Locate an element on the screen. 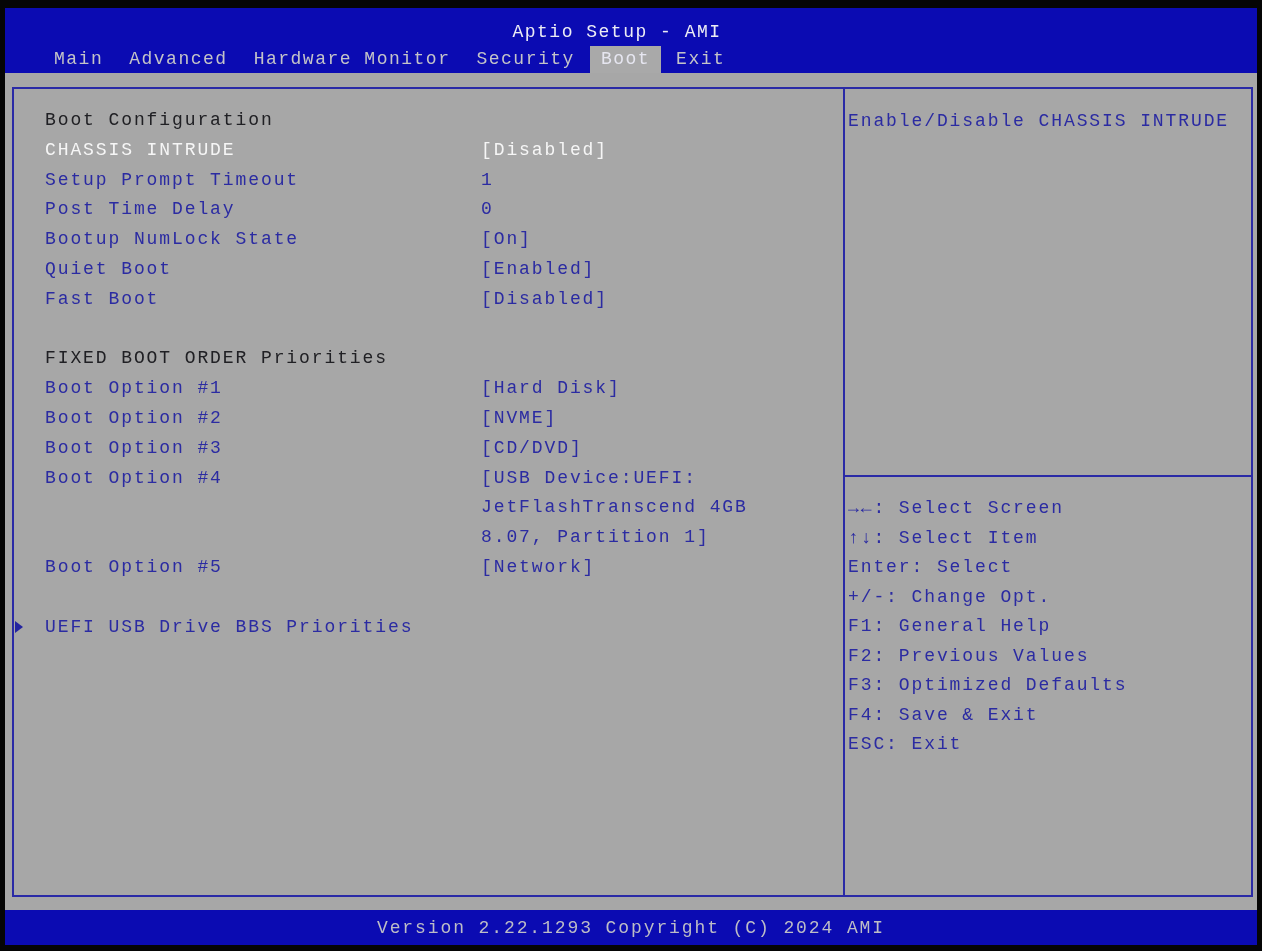 This screenshot has height=951, width=1262. key-hint: F3: Optimized Defaults is located at coordinates (988, 685).